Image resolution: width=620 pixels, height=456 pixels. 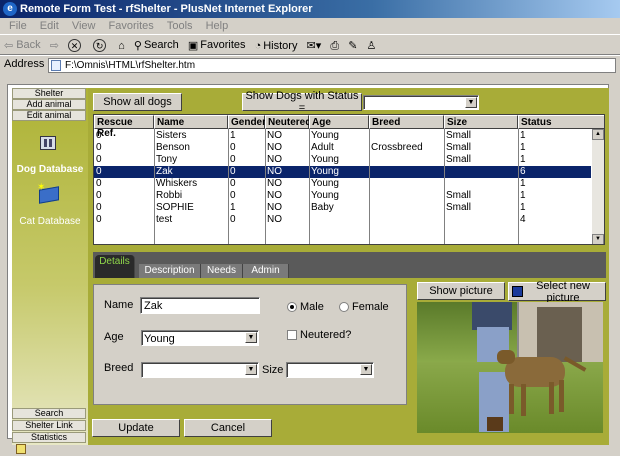 I want to click on favorites-button: ▣ Favorites, so click(x=217, y=45).